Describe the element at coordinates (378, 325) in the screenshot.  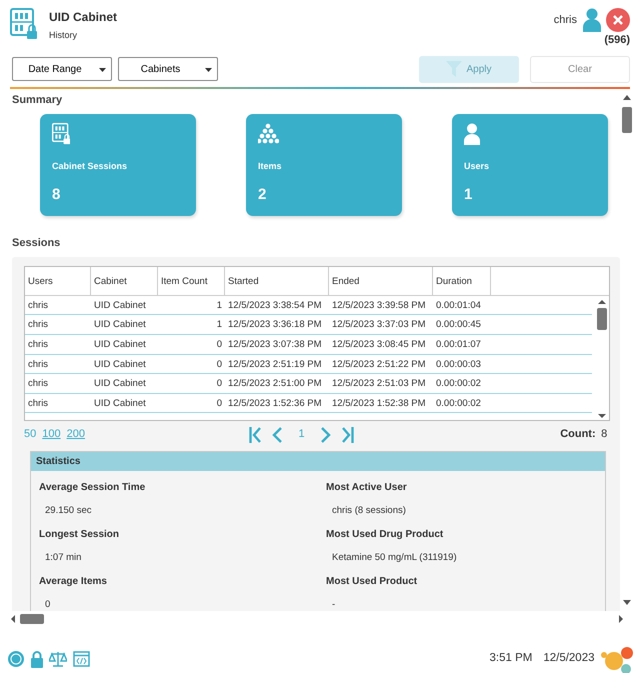
I see `table-cell-text: 12/5/2023 3:37:03 PM` at that location.